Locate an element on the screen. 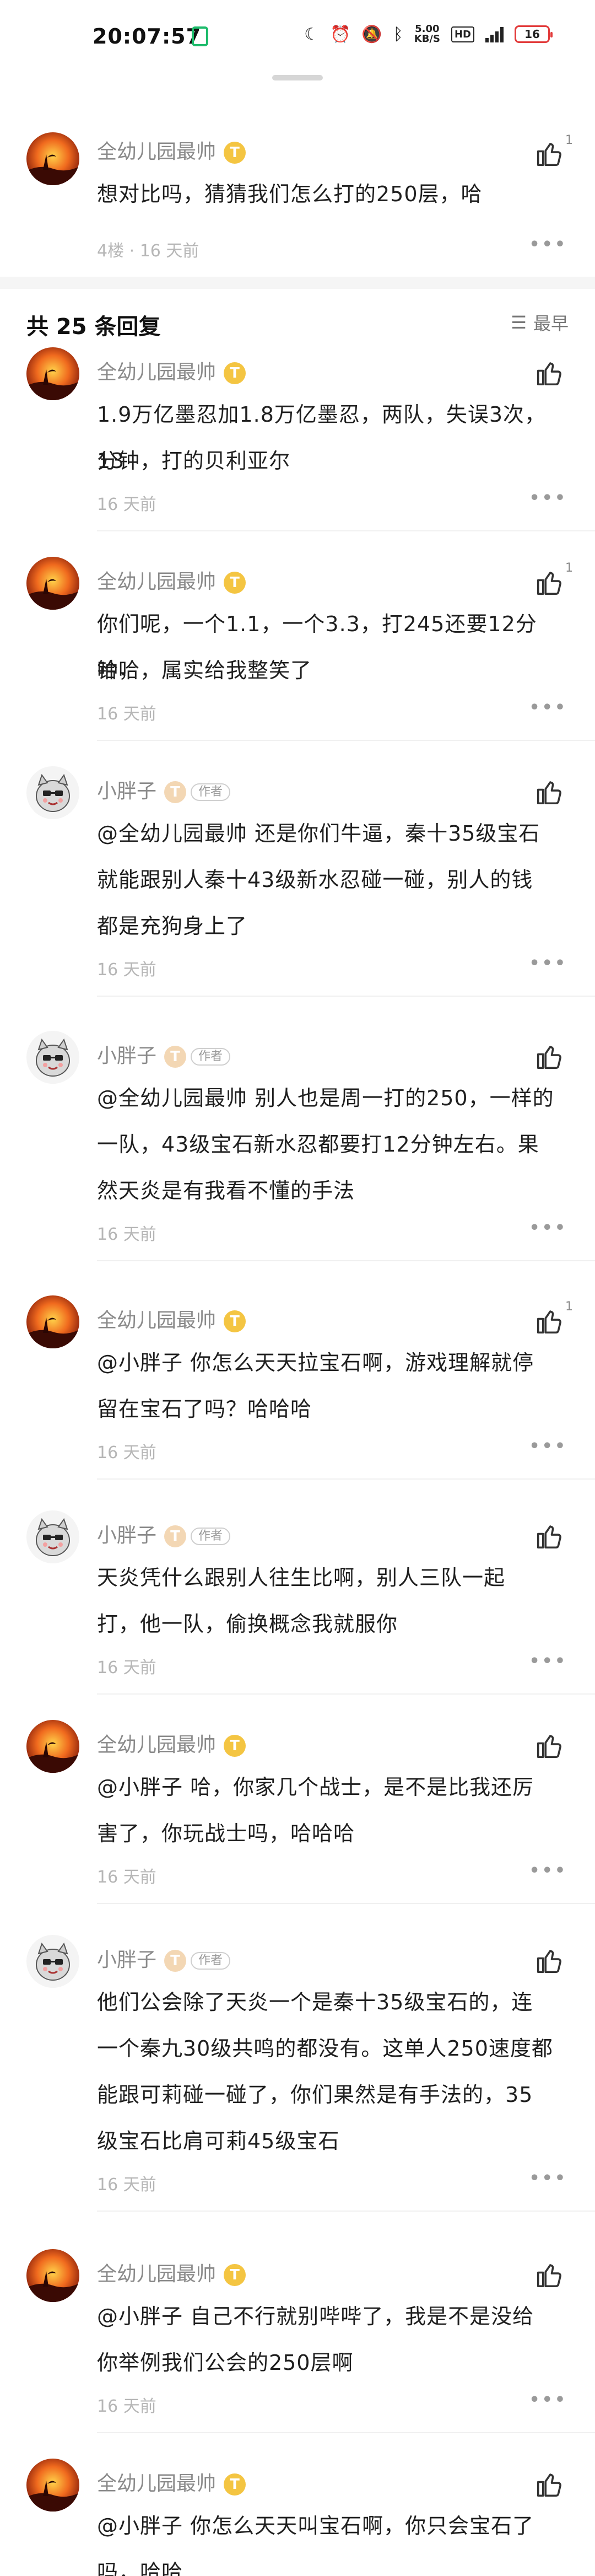 This screenshot has width=595, height=2576. replies-count-title: 共 25 条回复 is located at coordinates (93, 327).